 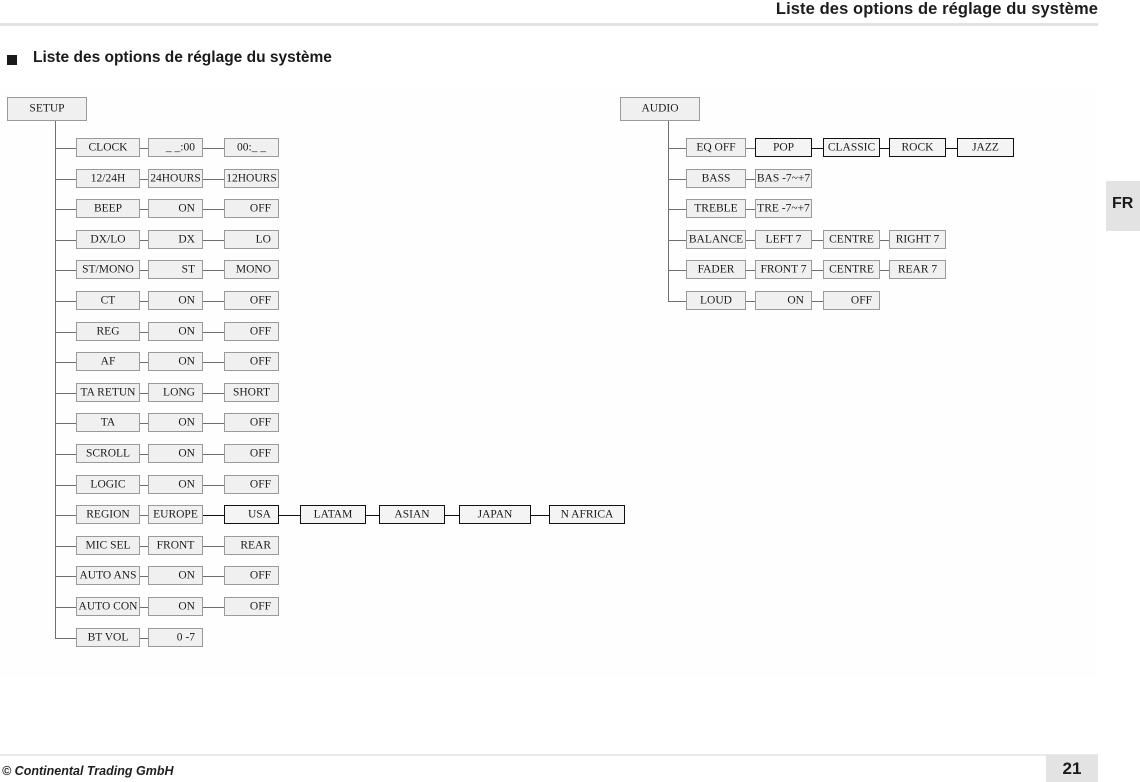 I want to click on header-divider, so click(x=549, y=24).